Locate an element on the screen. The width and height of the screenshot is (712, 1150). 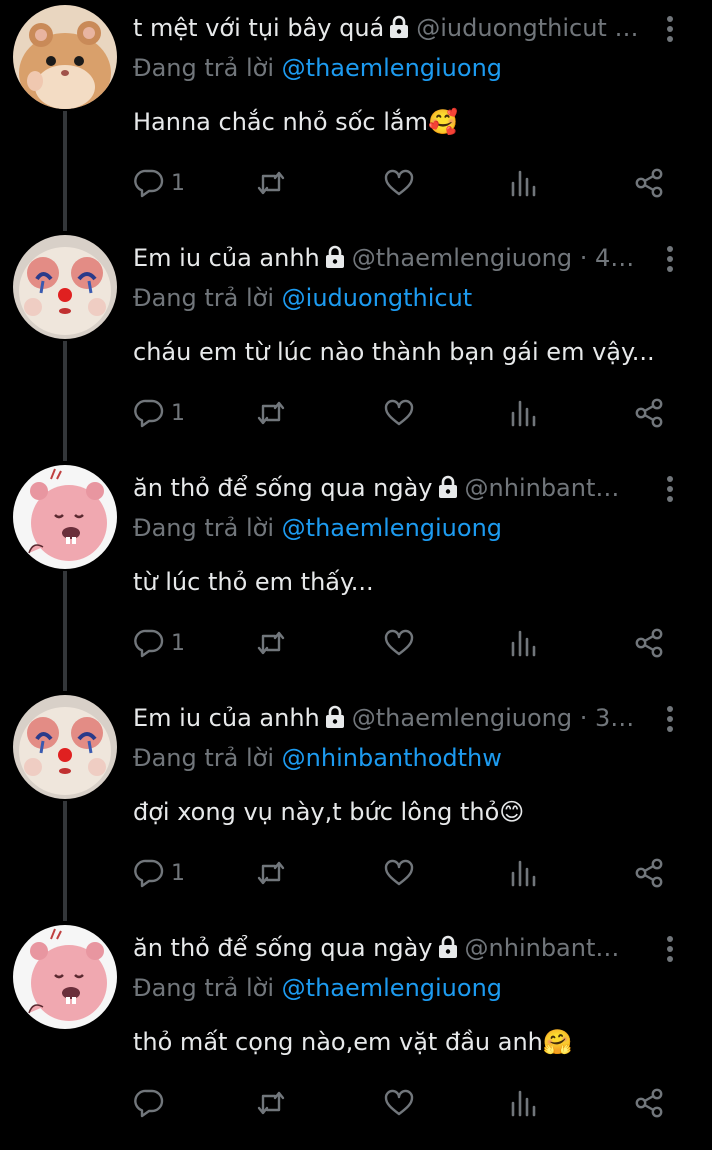
replying-to-mention: @nhinbanthodthw is located at coordinates (392, 758).